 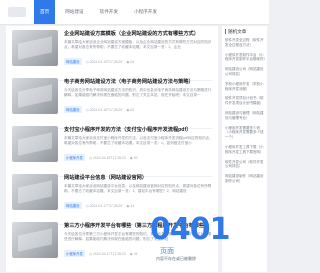 What do you see at coordinates (190, 229) in the screenshot?
I see `watermark-number: 0401` at bounding box center [190, 229].